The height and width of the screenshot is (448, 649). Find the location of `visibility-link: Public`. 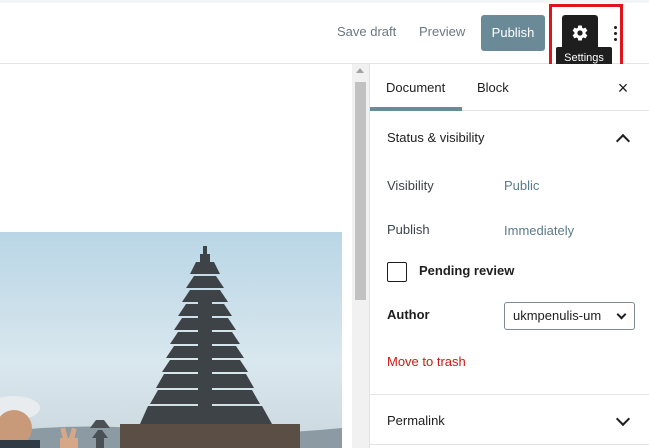

visibility-link: Public is located at coordinates (521, 185).